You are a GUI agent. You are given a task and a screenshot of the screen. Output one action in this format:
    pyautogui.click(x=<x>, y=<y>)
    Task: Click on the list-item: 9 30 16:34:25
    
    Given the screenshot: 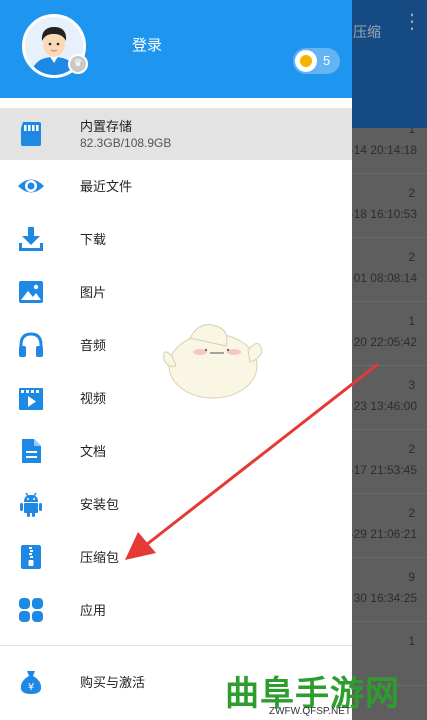 What is the action you would take?
    pyautogui.click(x=389, y=590)
    